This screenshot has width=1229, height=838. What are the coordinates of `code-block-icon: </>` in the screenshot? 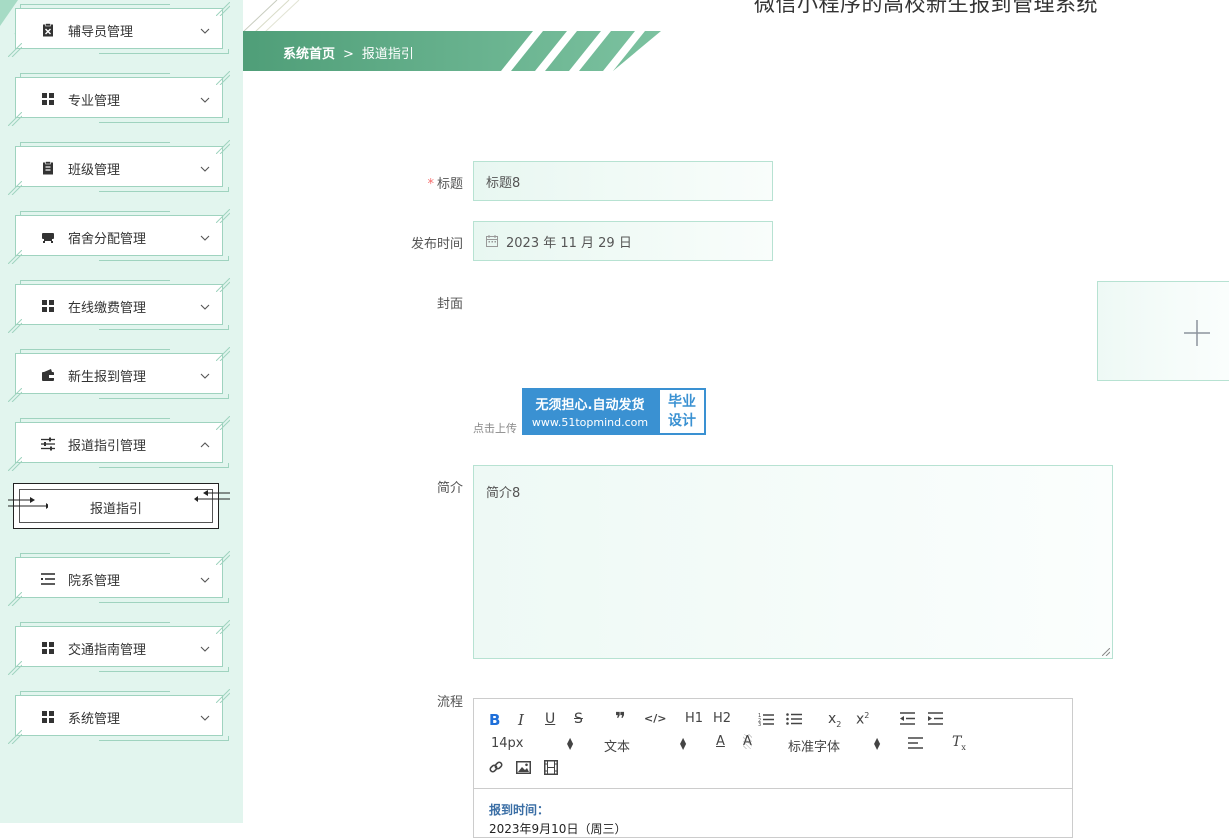 It's located at (655, 718).